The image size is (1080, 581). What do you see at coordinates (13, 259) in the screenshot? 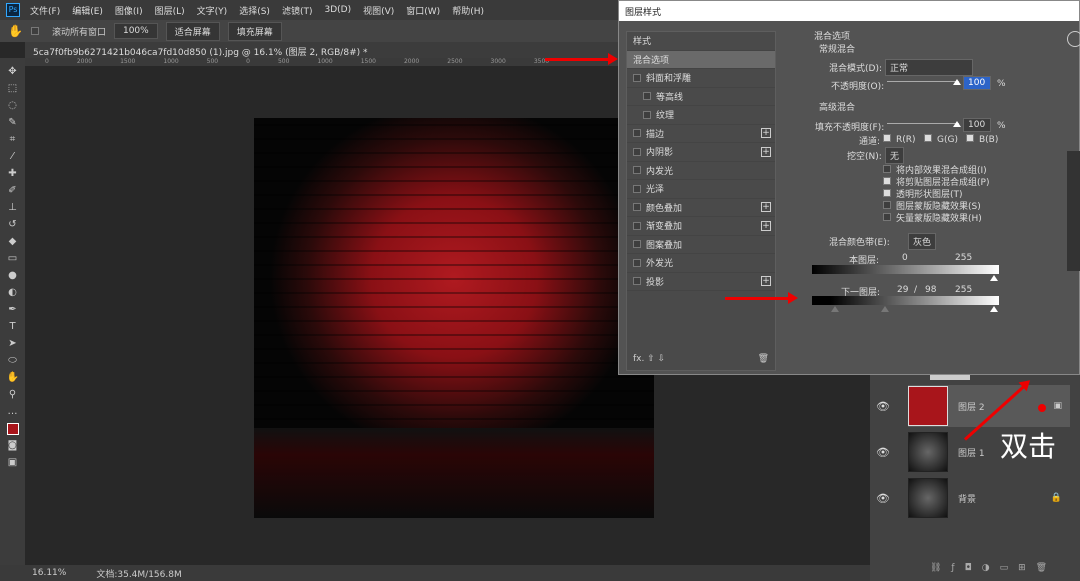
I see `gradient-tool-icon: ▭` at bounding box center [13, 259].